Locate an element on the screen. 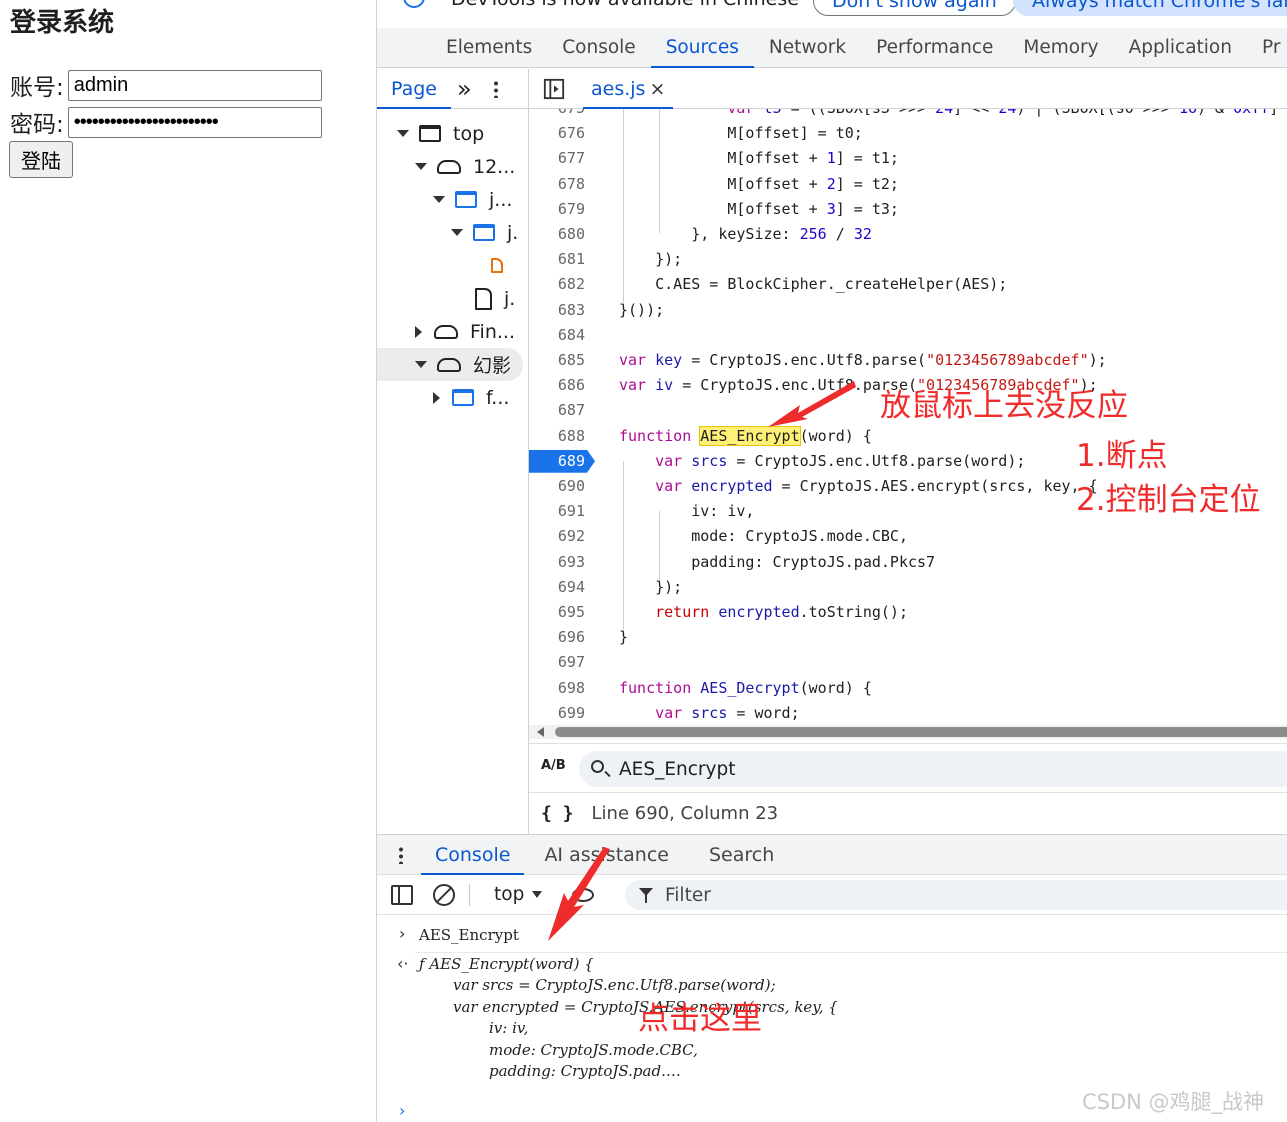  more-tabs-icon: » is located at coordinates (464, 89).